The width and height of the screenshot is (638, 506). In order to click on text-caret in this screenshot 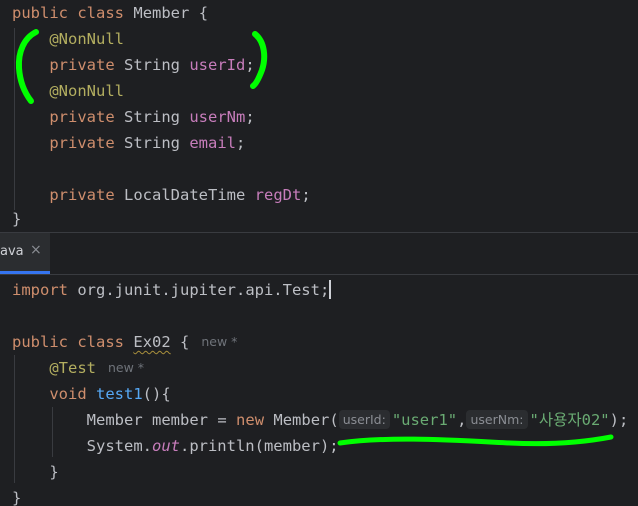, I will do `click(330, 289)`.